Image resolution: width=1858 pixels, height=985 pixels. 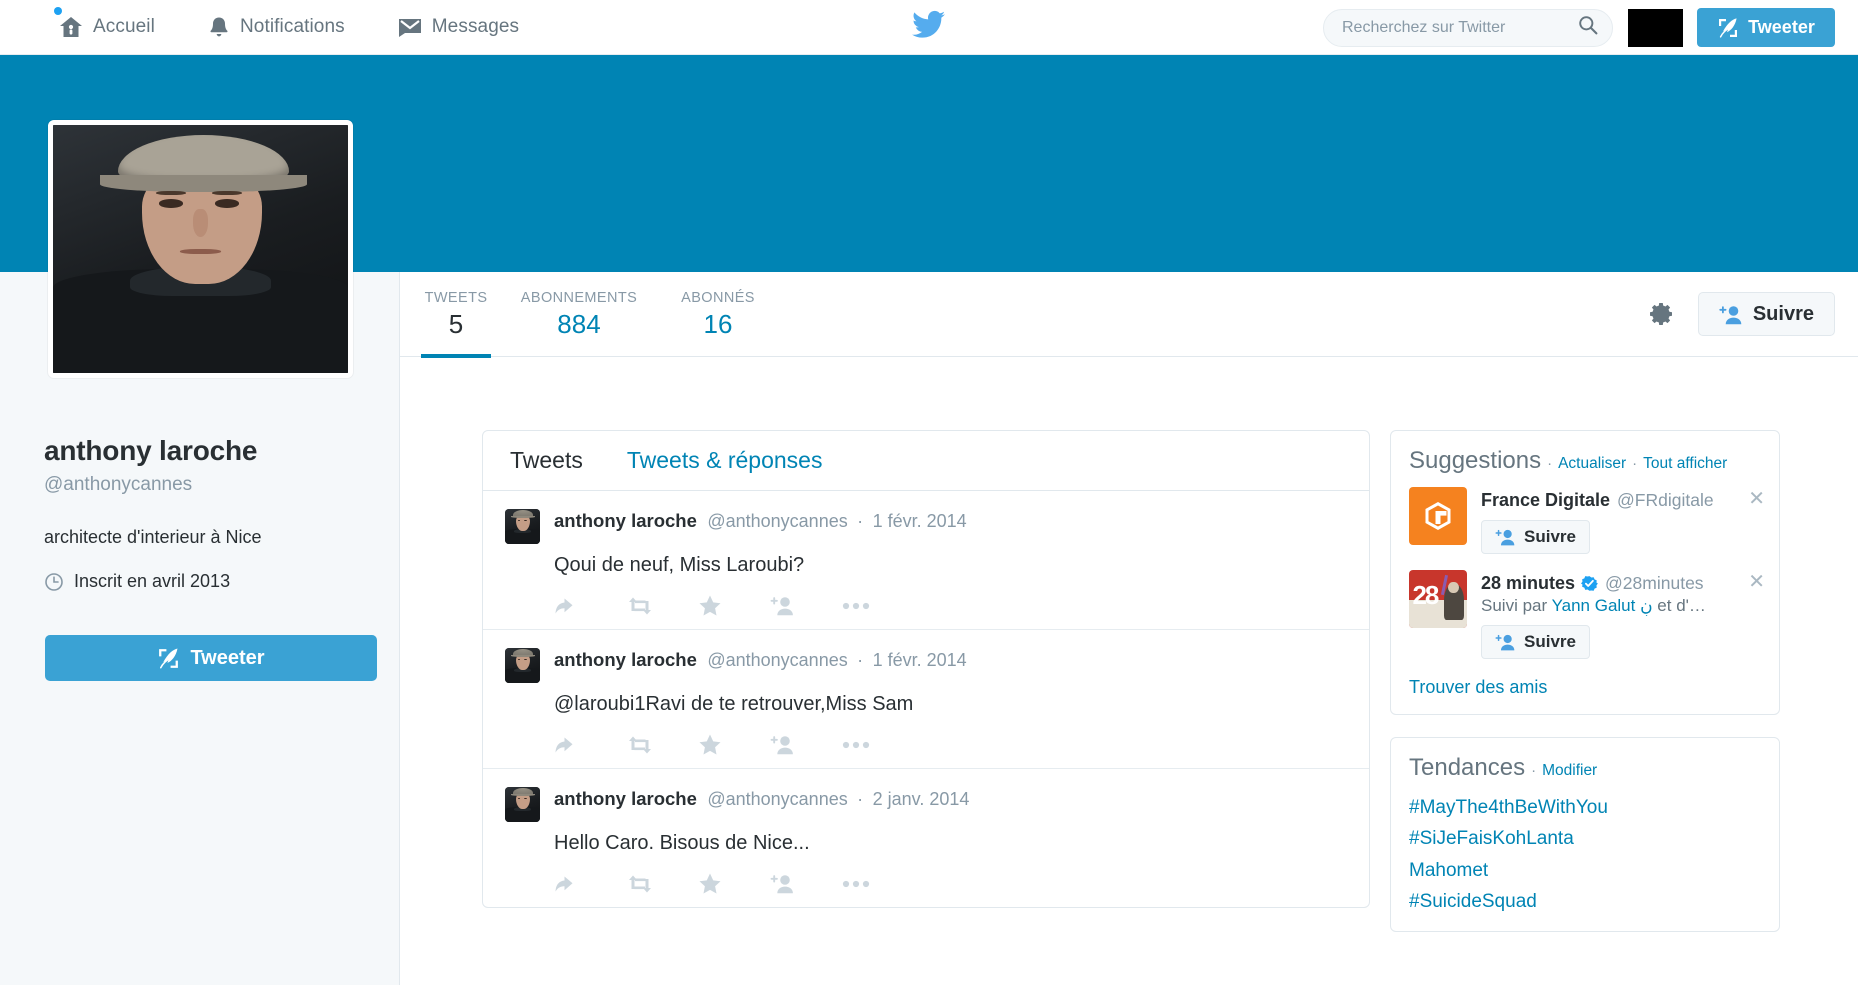 What do you see at coordinates (1585, 838) in the screenshot?
I see `trend-item: #SiJeFaisKohLanta` at bounding box center [1585, 838].